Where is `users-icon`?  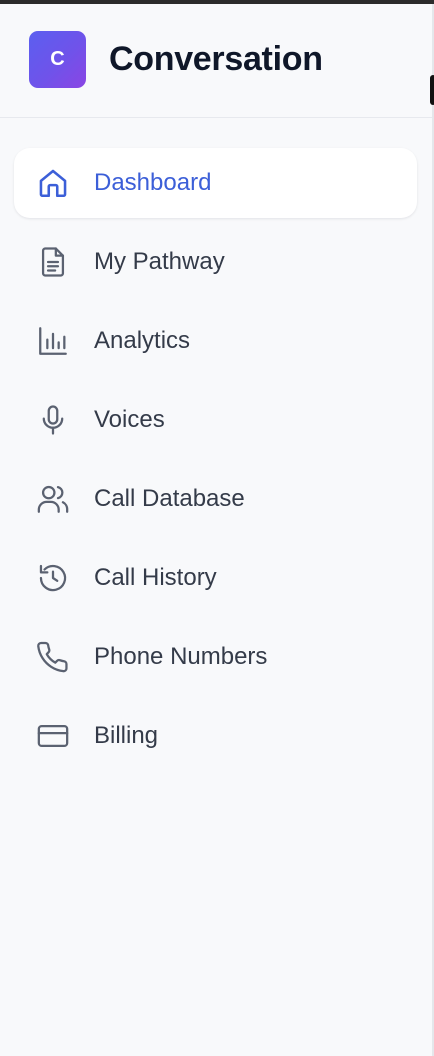
users-icon is located at coordinates (53, 499).